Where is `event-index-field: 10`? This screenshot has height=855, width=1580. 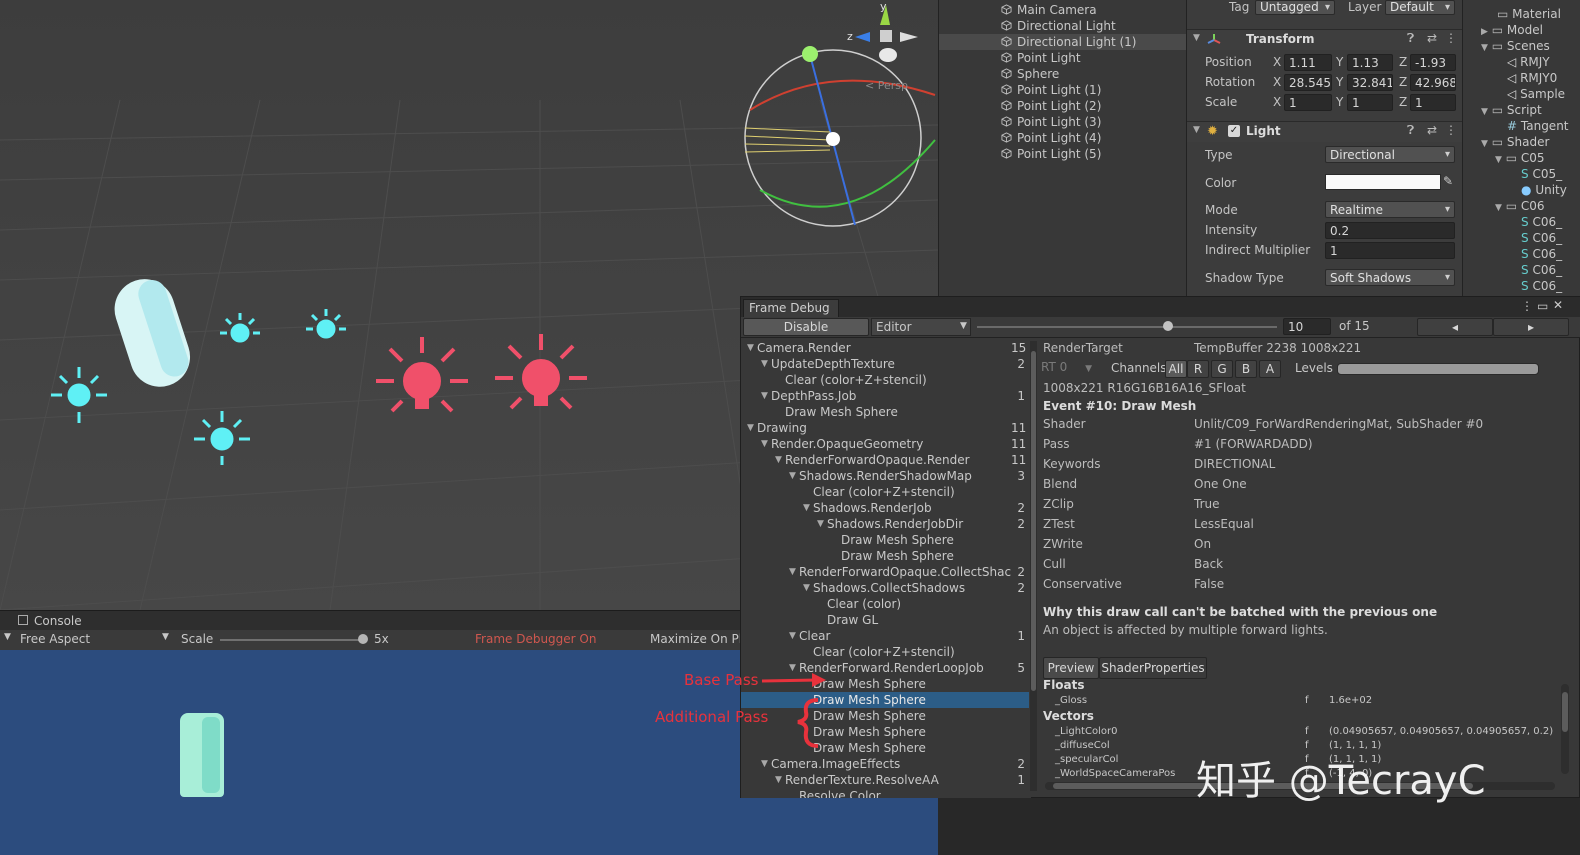
event-index-field: 10 is located at coordinates (1307, 326).